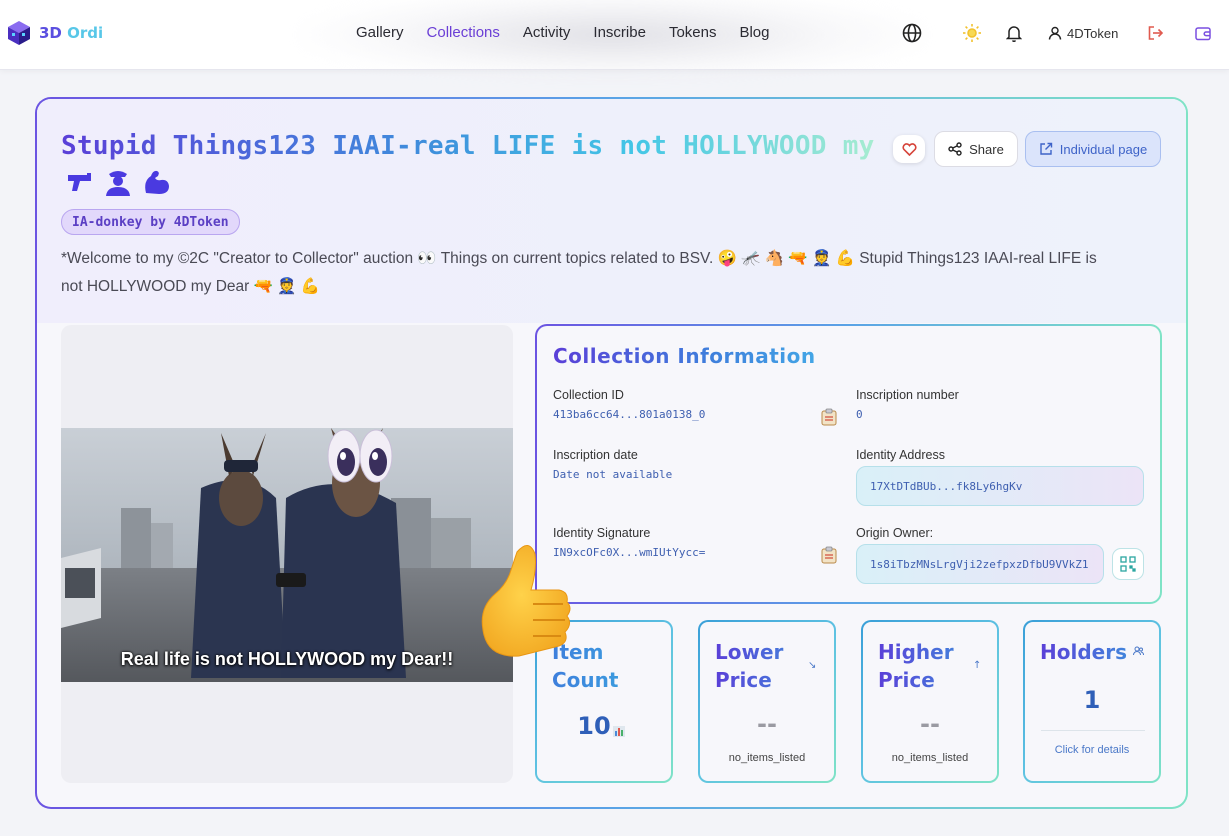  Describe the element at coordinates (930, 758) in the screenshot. I see `higher-price-note: no_items_listed` at that location.